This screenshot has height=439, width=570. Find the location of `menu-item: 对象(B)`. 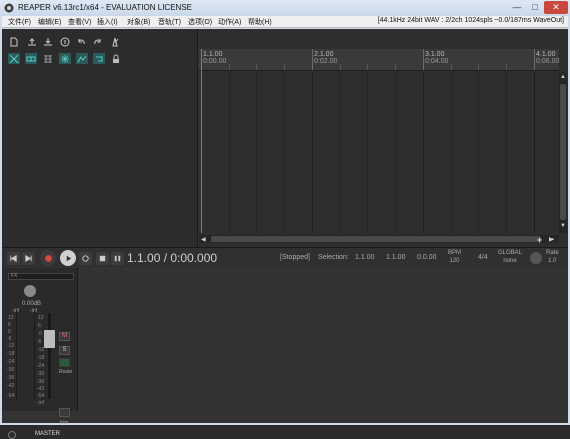

menu-item: 对象(B) is located at coordinates (138, 22).